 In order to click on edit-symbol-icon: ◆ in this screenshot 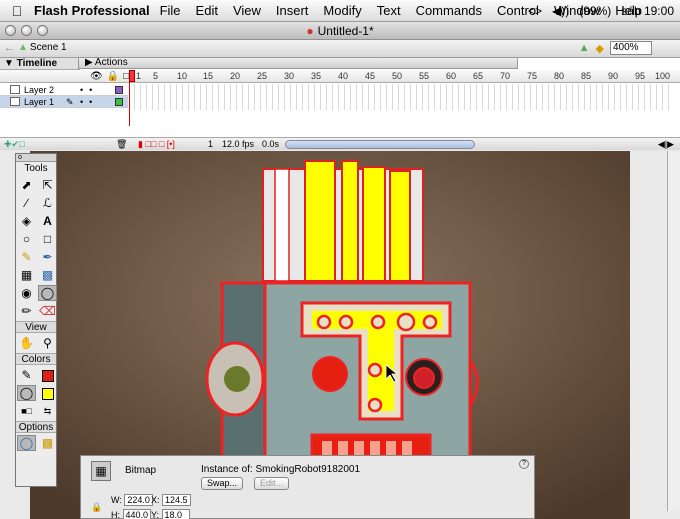, I will do `click(600, 48)`.